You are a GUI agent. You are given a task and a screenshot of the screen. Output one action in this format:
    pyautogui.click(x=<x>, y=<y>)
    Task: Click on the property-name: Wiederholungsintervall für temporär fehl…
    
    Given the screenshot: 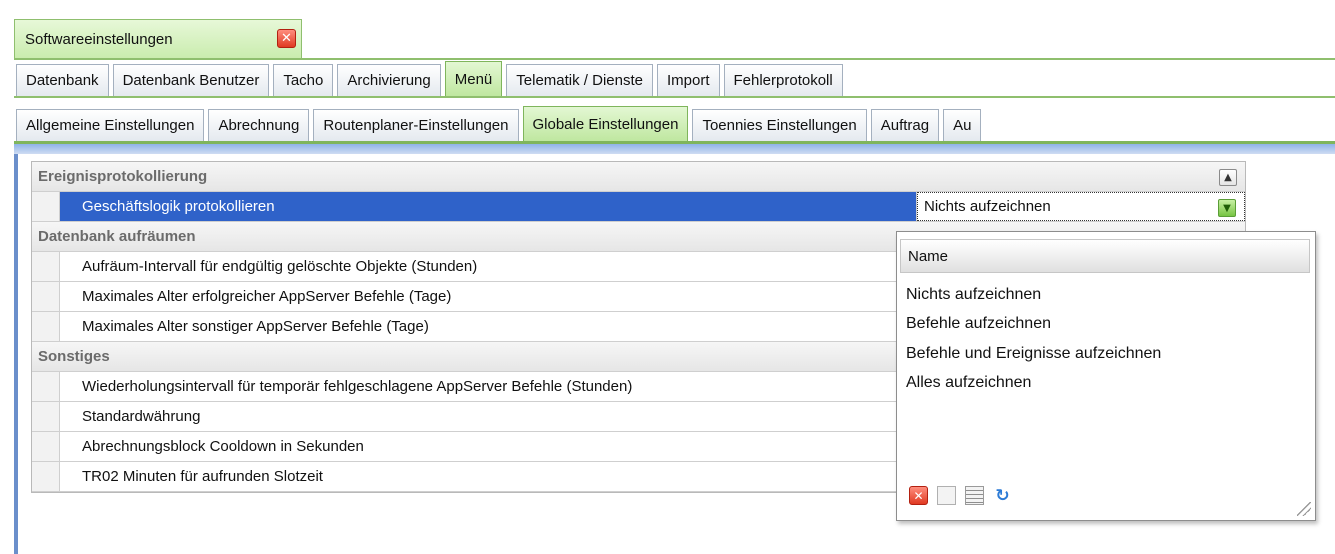 What is the action you would take?
    pyautogui.click(x=488, y=386)
    